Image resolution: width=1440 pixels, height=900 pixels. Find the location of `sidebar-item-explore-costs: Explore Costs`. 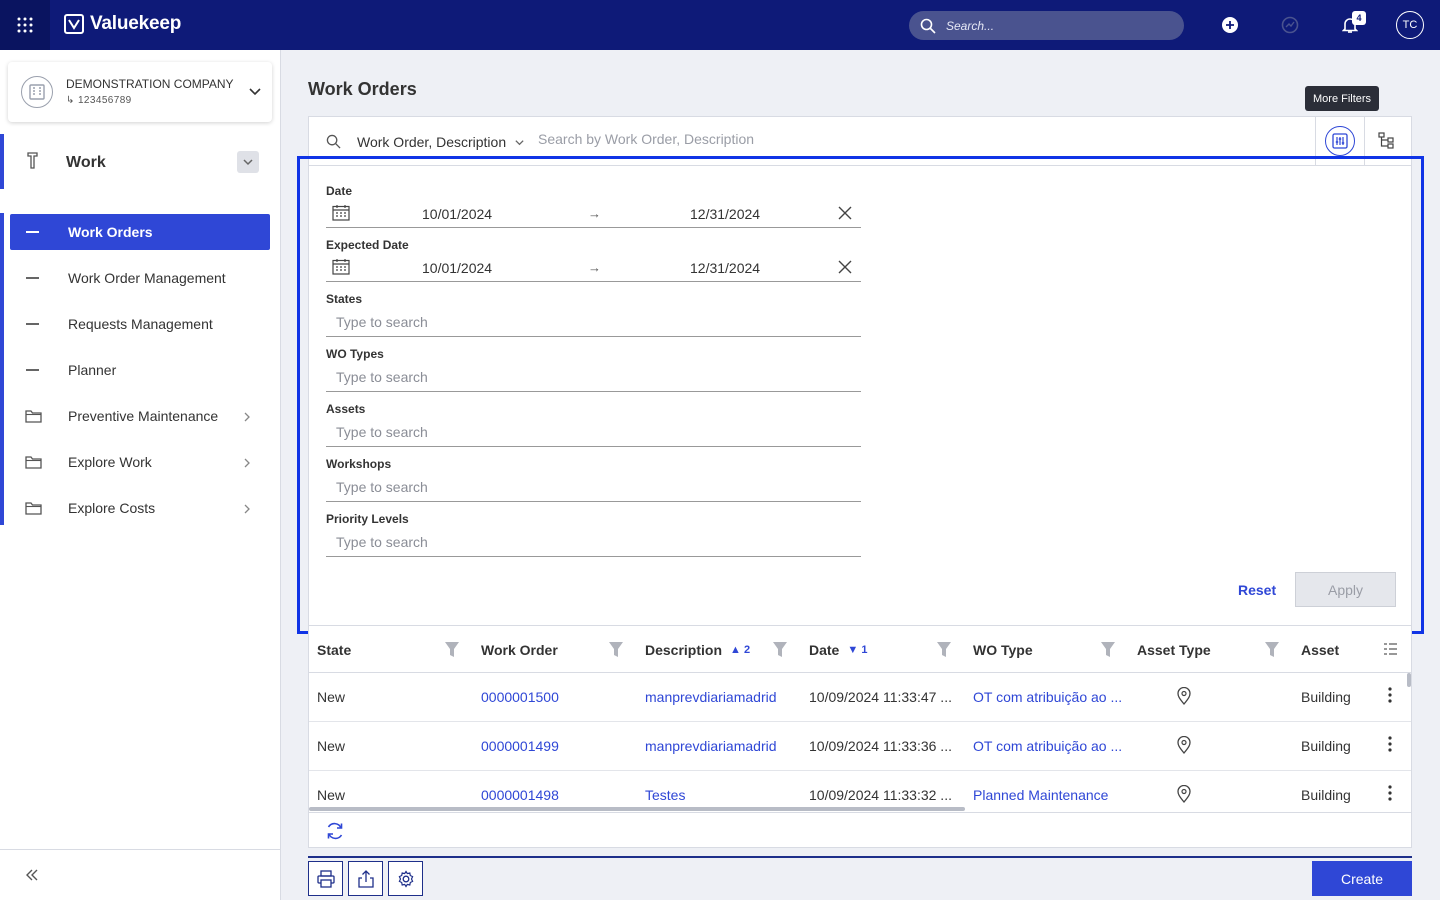

sidebar-item-explore-costs: Explore Costs is located at coordinates (140, 508).